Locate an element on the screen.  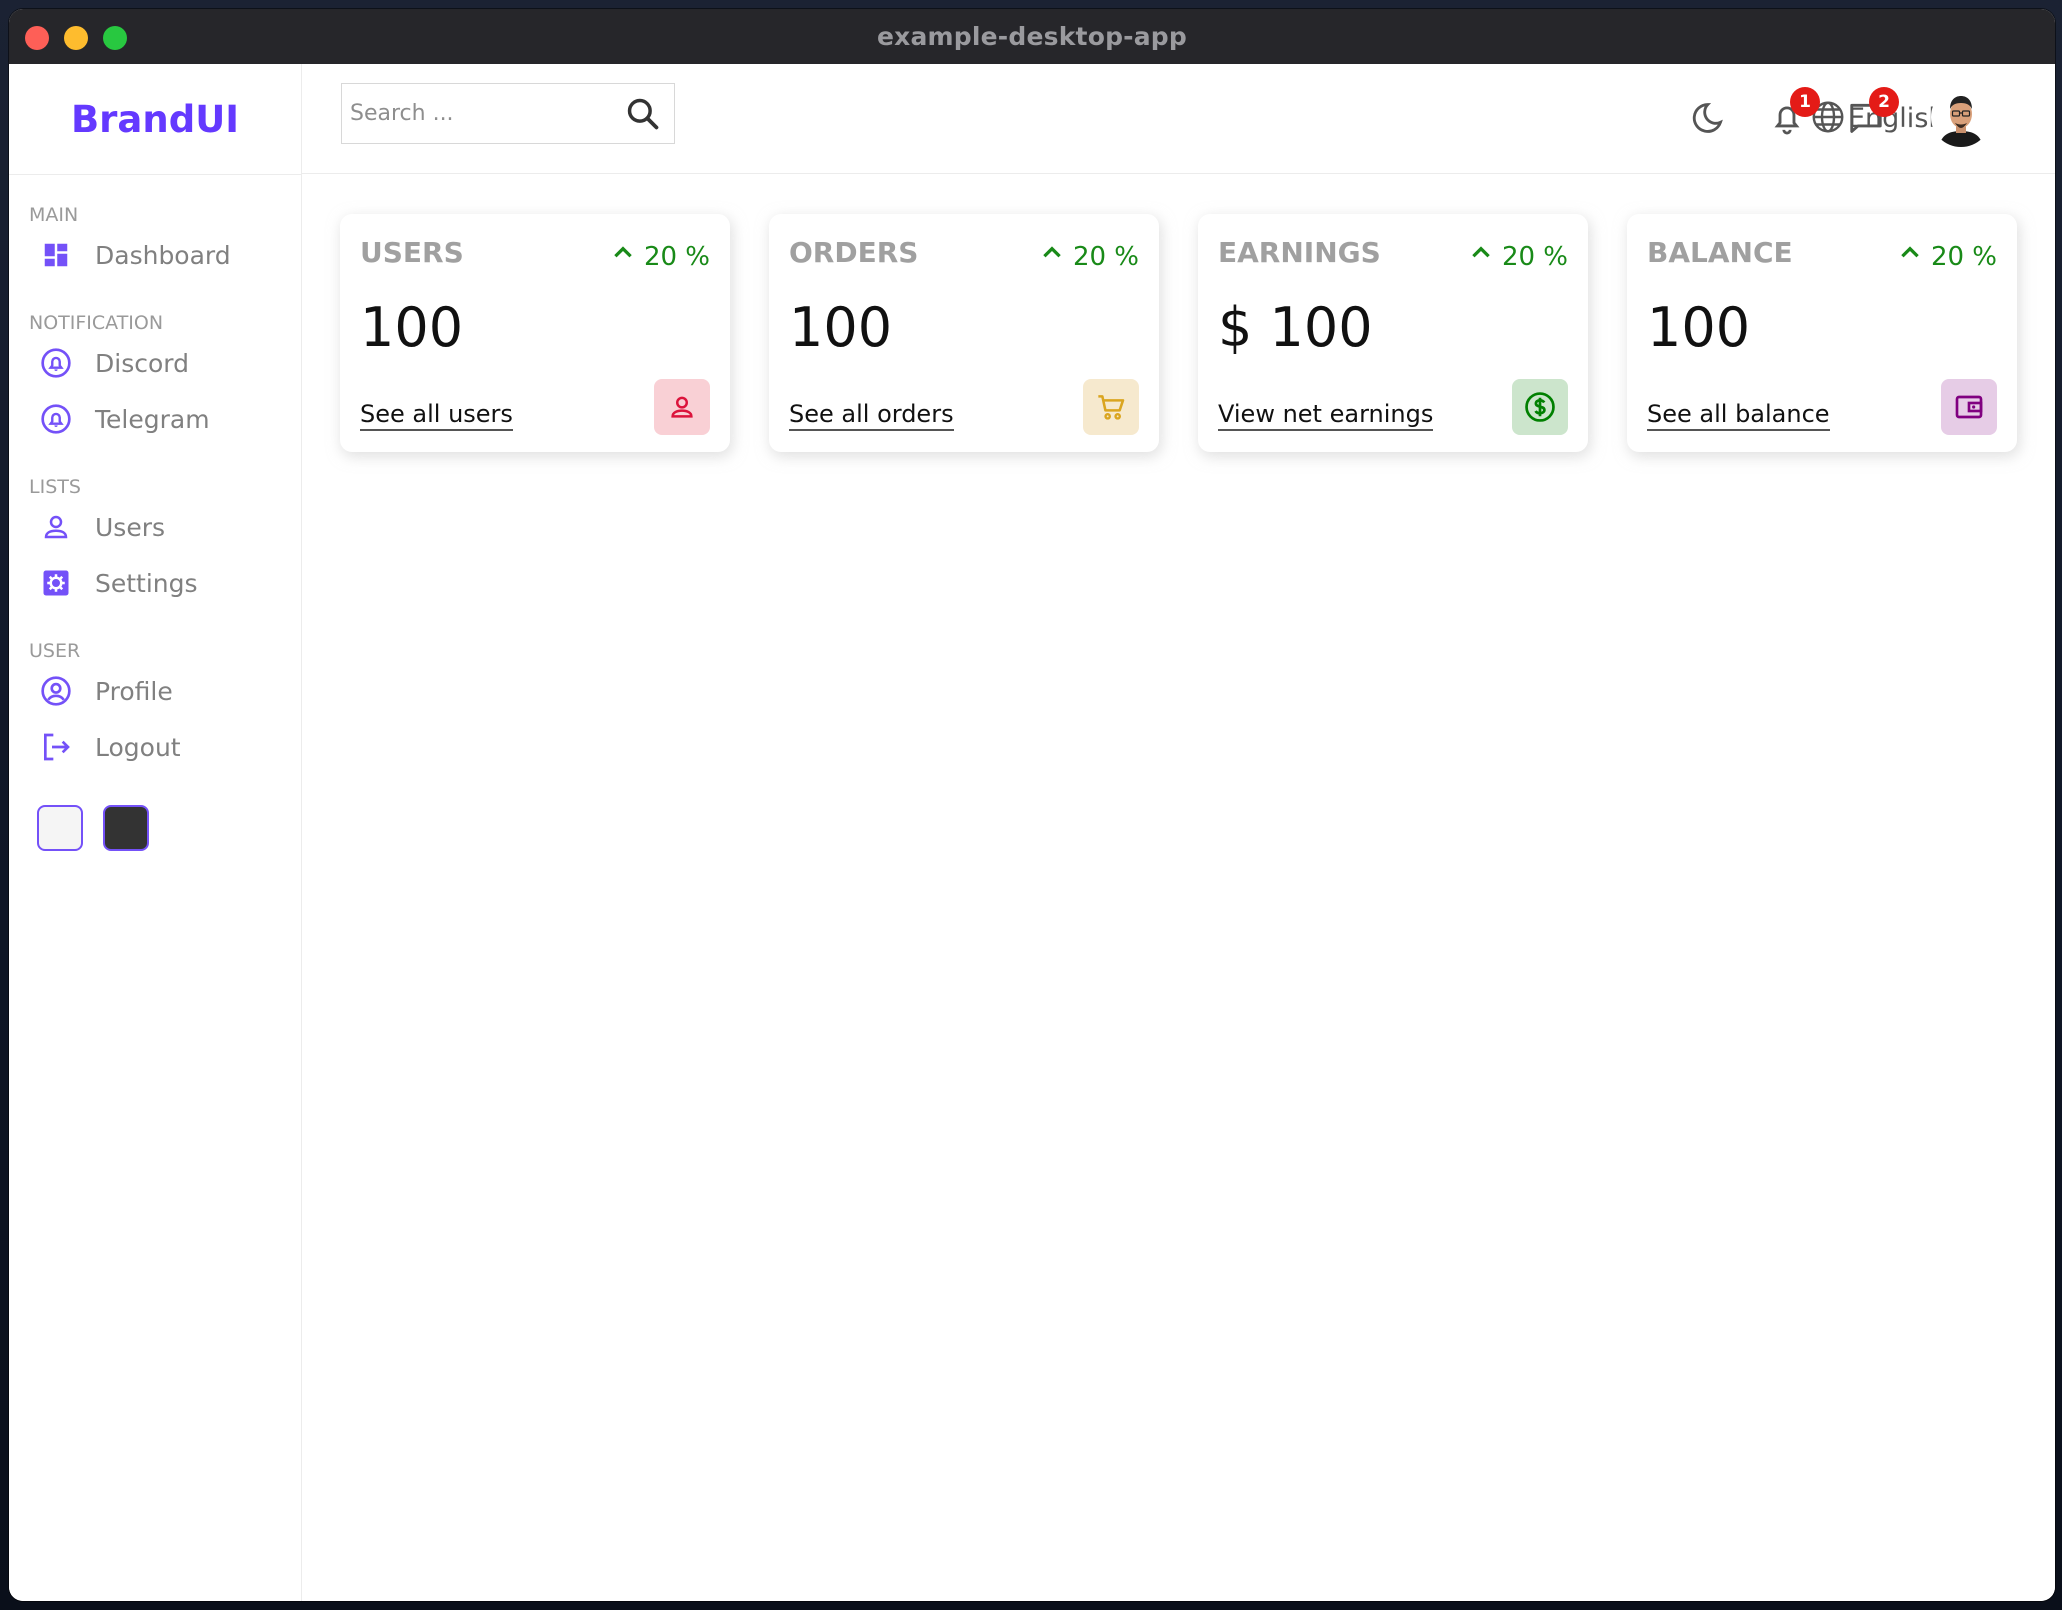
sidebar-section-user: USER is located at coordinates (55, 651).